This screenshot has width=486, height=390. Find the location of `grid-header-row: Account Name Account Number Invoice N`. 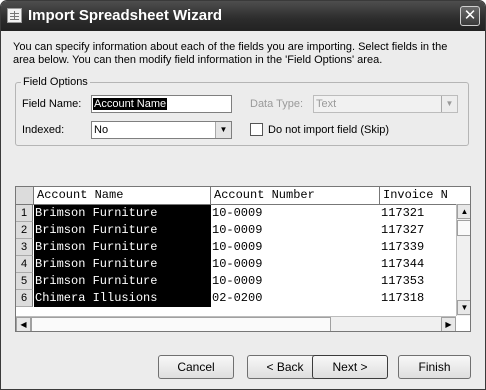

grid-header-row: Account Name Account Number Invoice N is located at coordinates (236, 196).